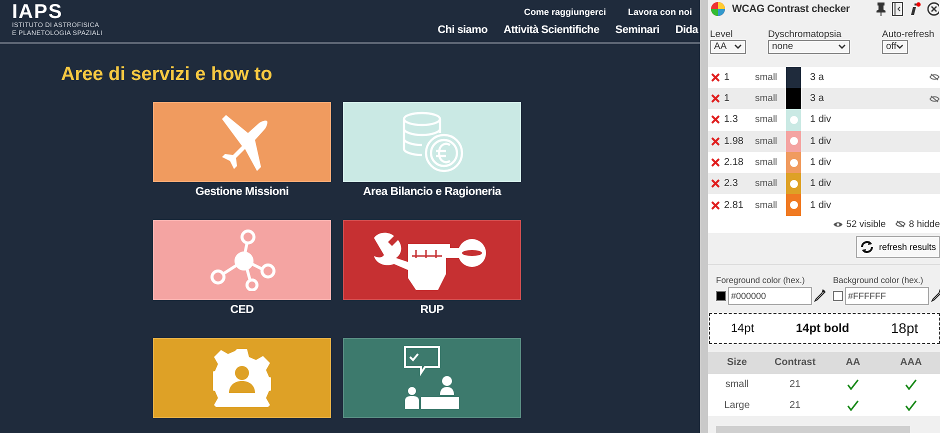 This screenshot has width=940, height=433. What do you see at coordinates (737, 384) in the screenshot?
I see `table-cell-text: small` at bounding box center [737, 384].